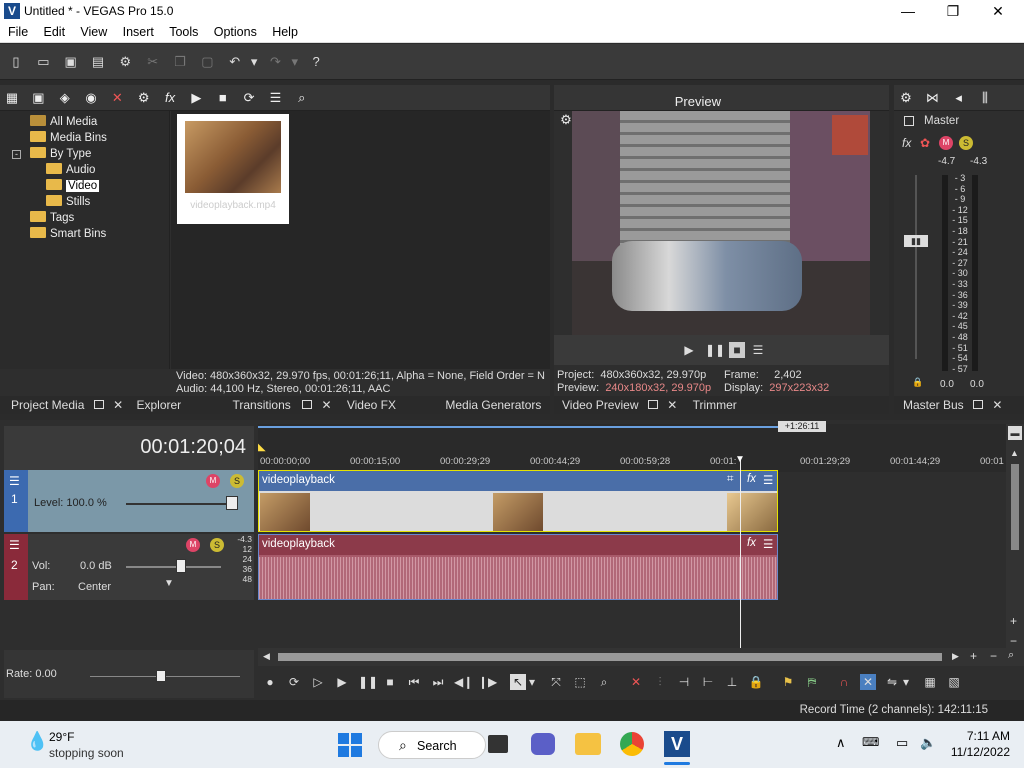 This screenshot has width=1024, height=768. I want to click on level-slider-handle, so click(232, 503).